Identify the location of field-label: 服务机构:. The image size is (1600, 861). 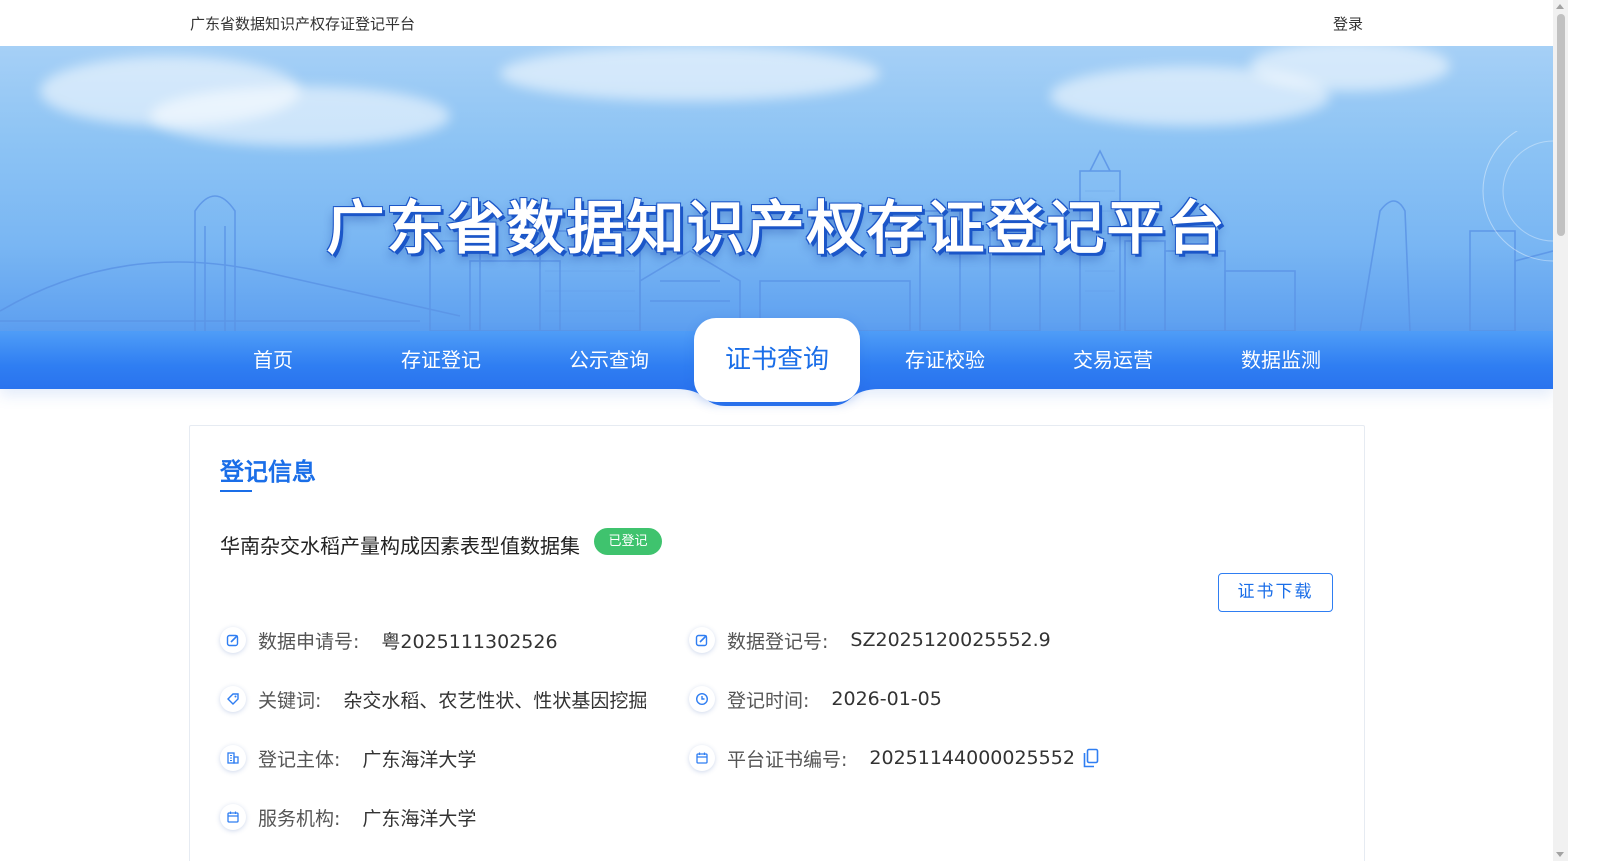
(299, 818).